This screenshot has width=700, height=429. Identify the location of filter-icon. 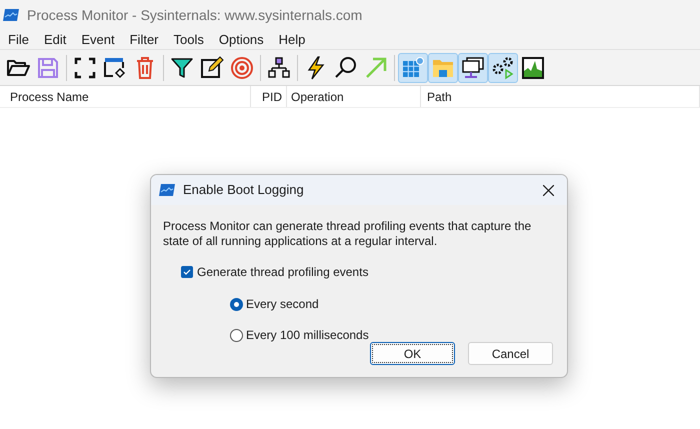
(182, 68).